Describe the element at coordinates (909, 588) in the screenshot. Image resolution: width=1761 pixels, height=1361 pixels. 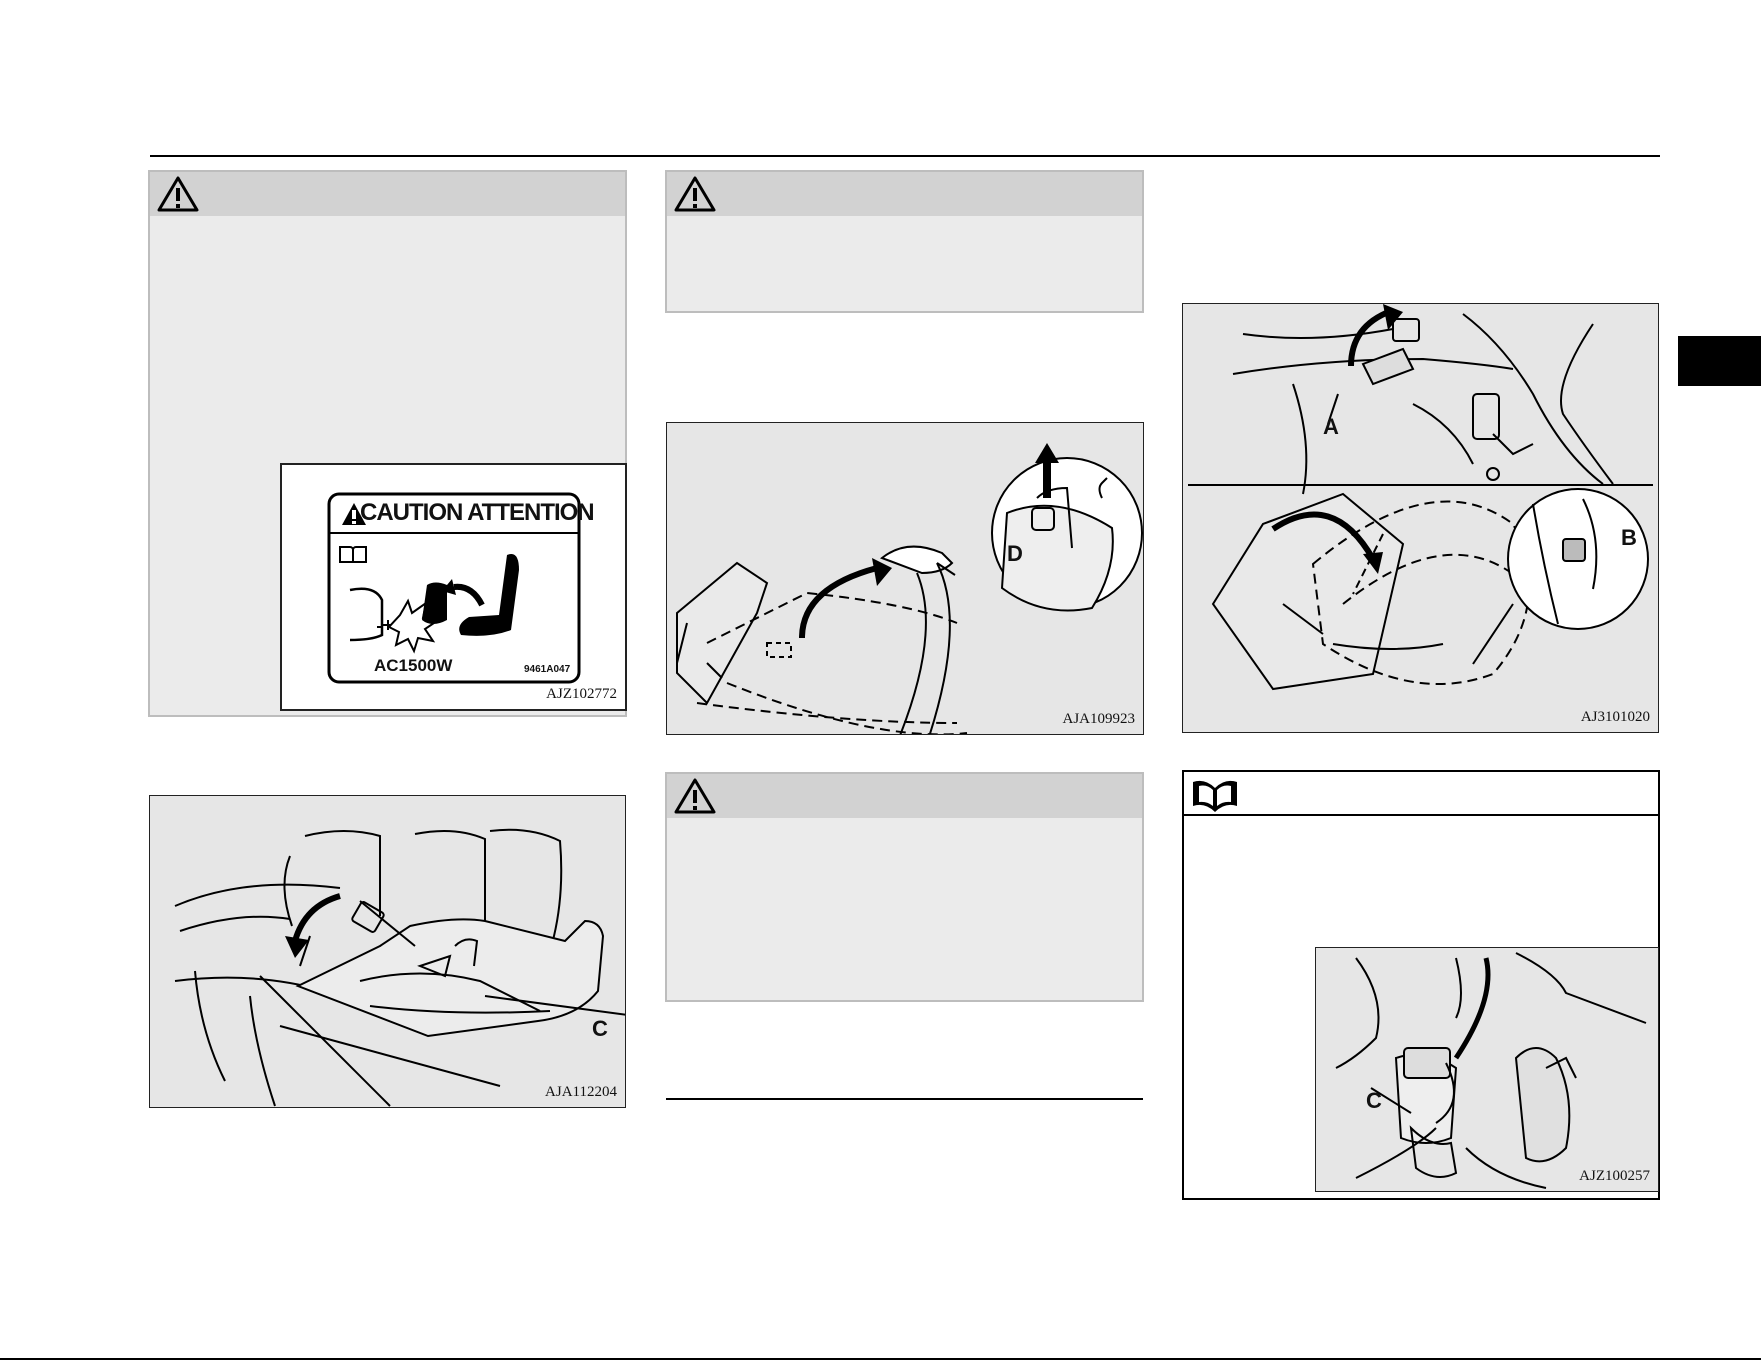
I see `seatback-fold-drawing` at that location.